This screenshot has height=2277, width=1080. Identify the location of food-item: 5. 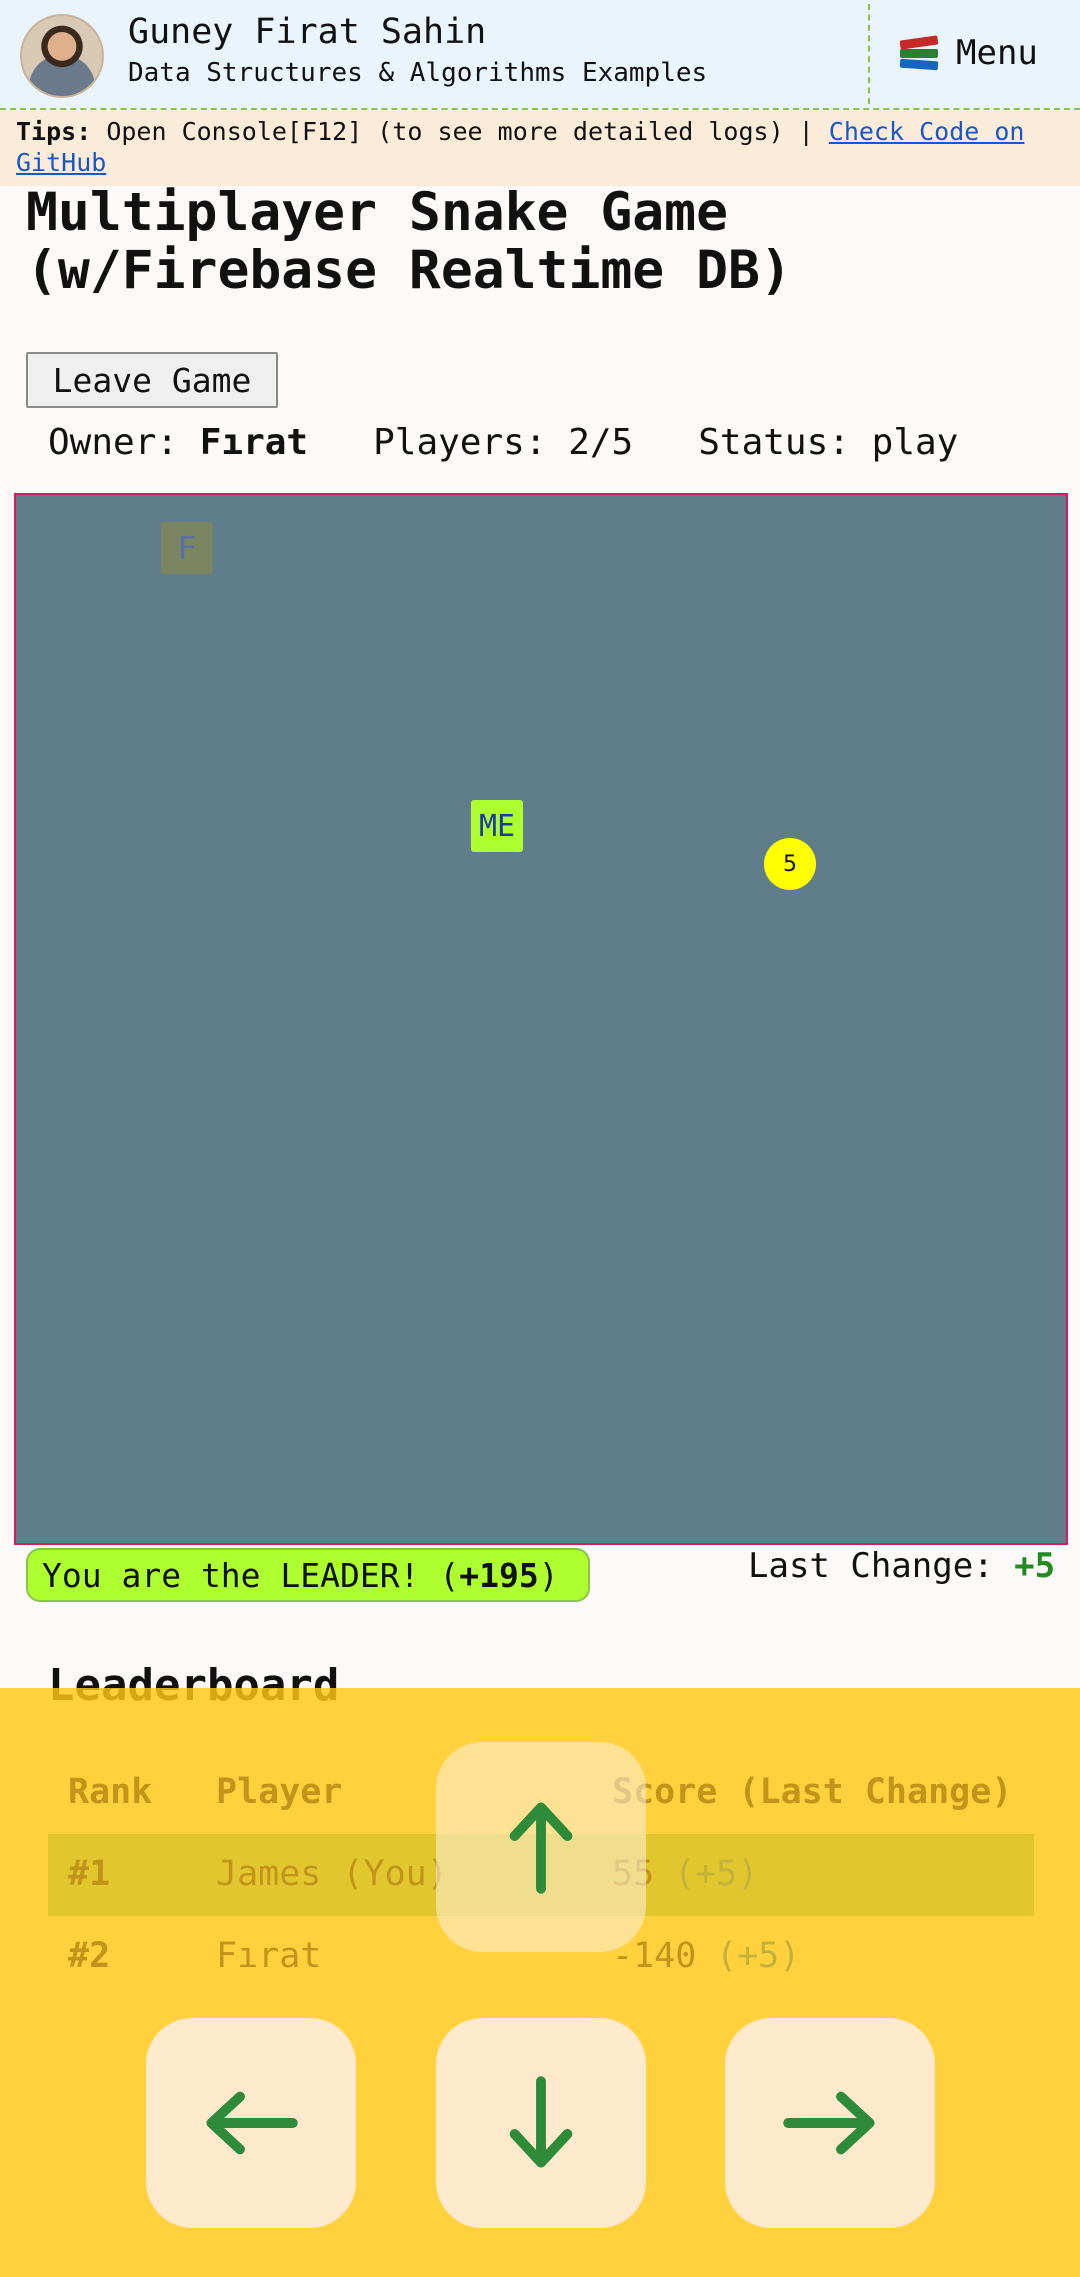
(790, 864).